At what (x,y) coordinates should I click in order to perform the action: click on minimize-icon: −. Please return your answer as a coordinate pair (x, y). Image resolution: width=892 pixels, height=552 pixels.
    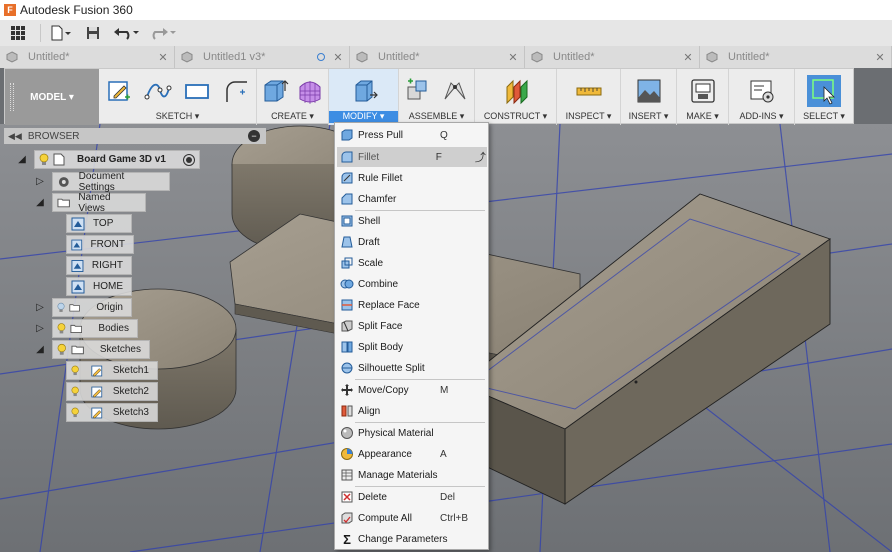
    Looking at the image, I should click on (254, 136).